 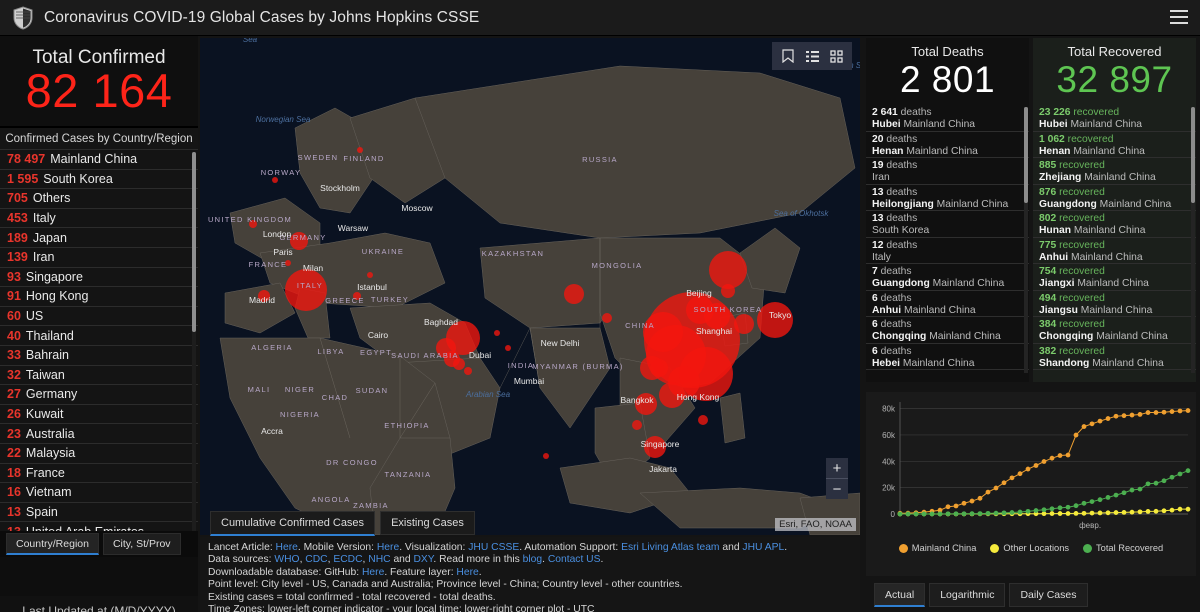 What do you see at coordinates (52, 544) in the screenshot?
I see `toggle-country-region: Country/Region` at bounding box center [52, 544].